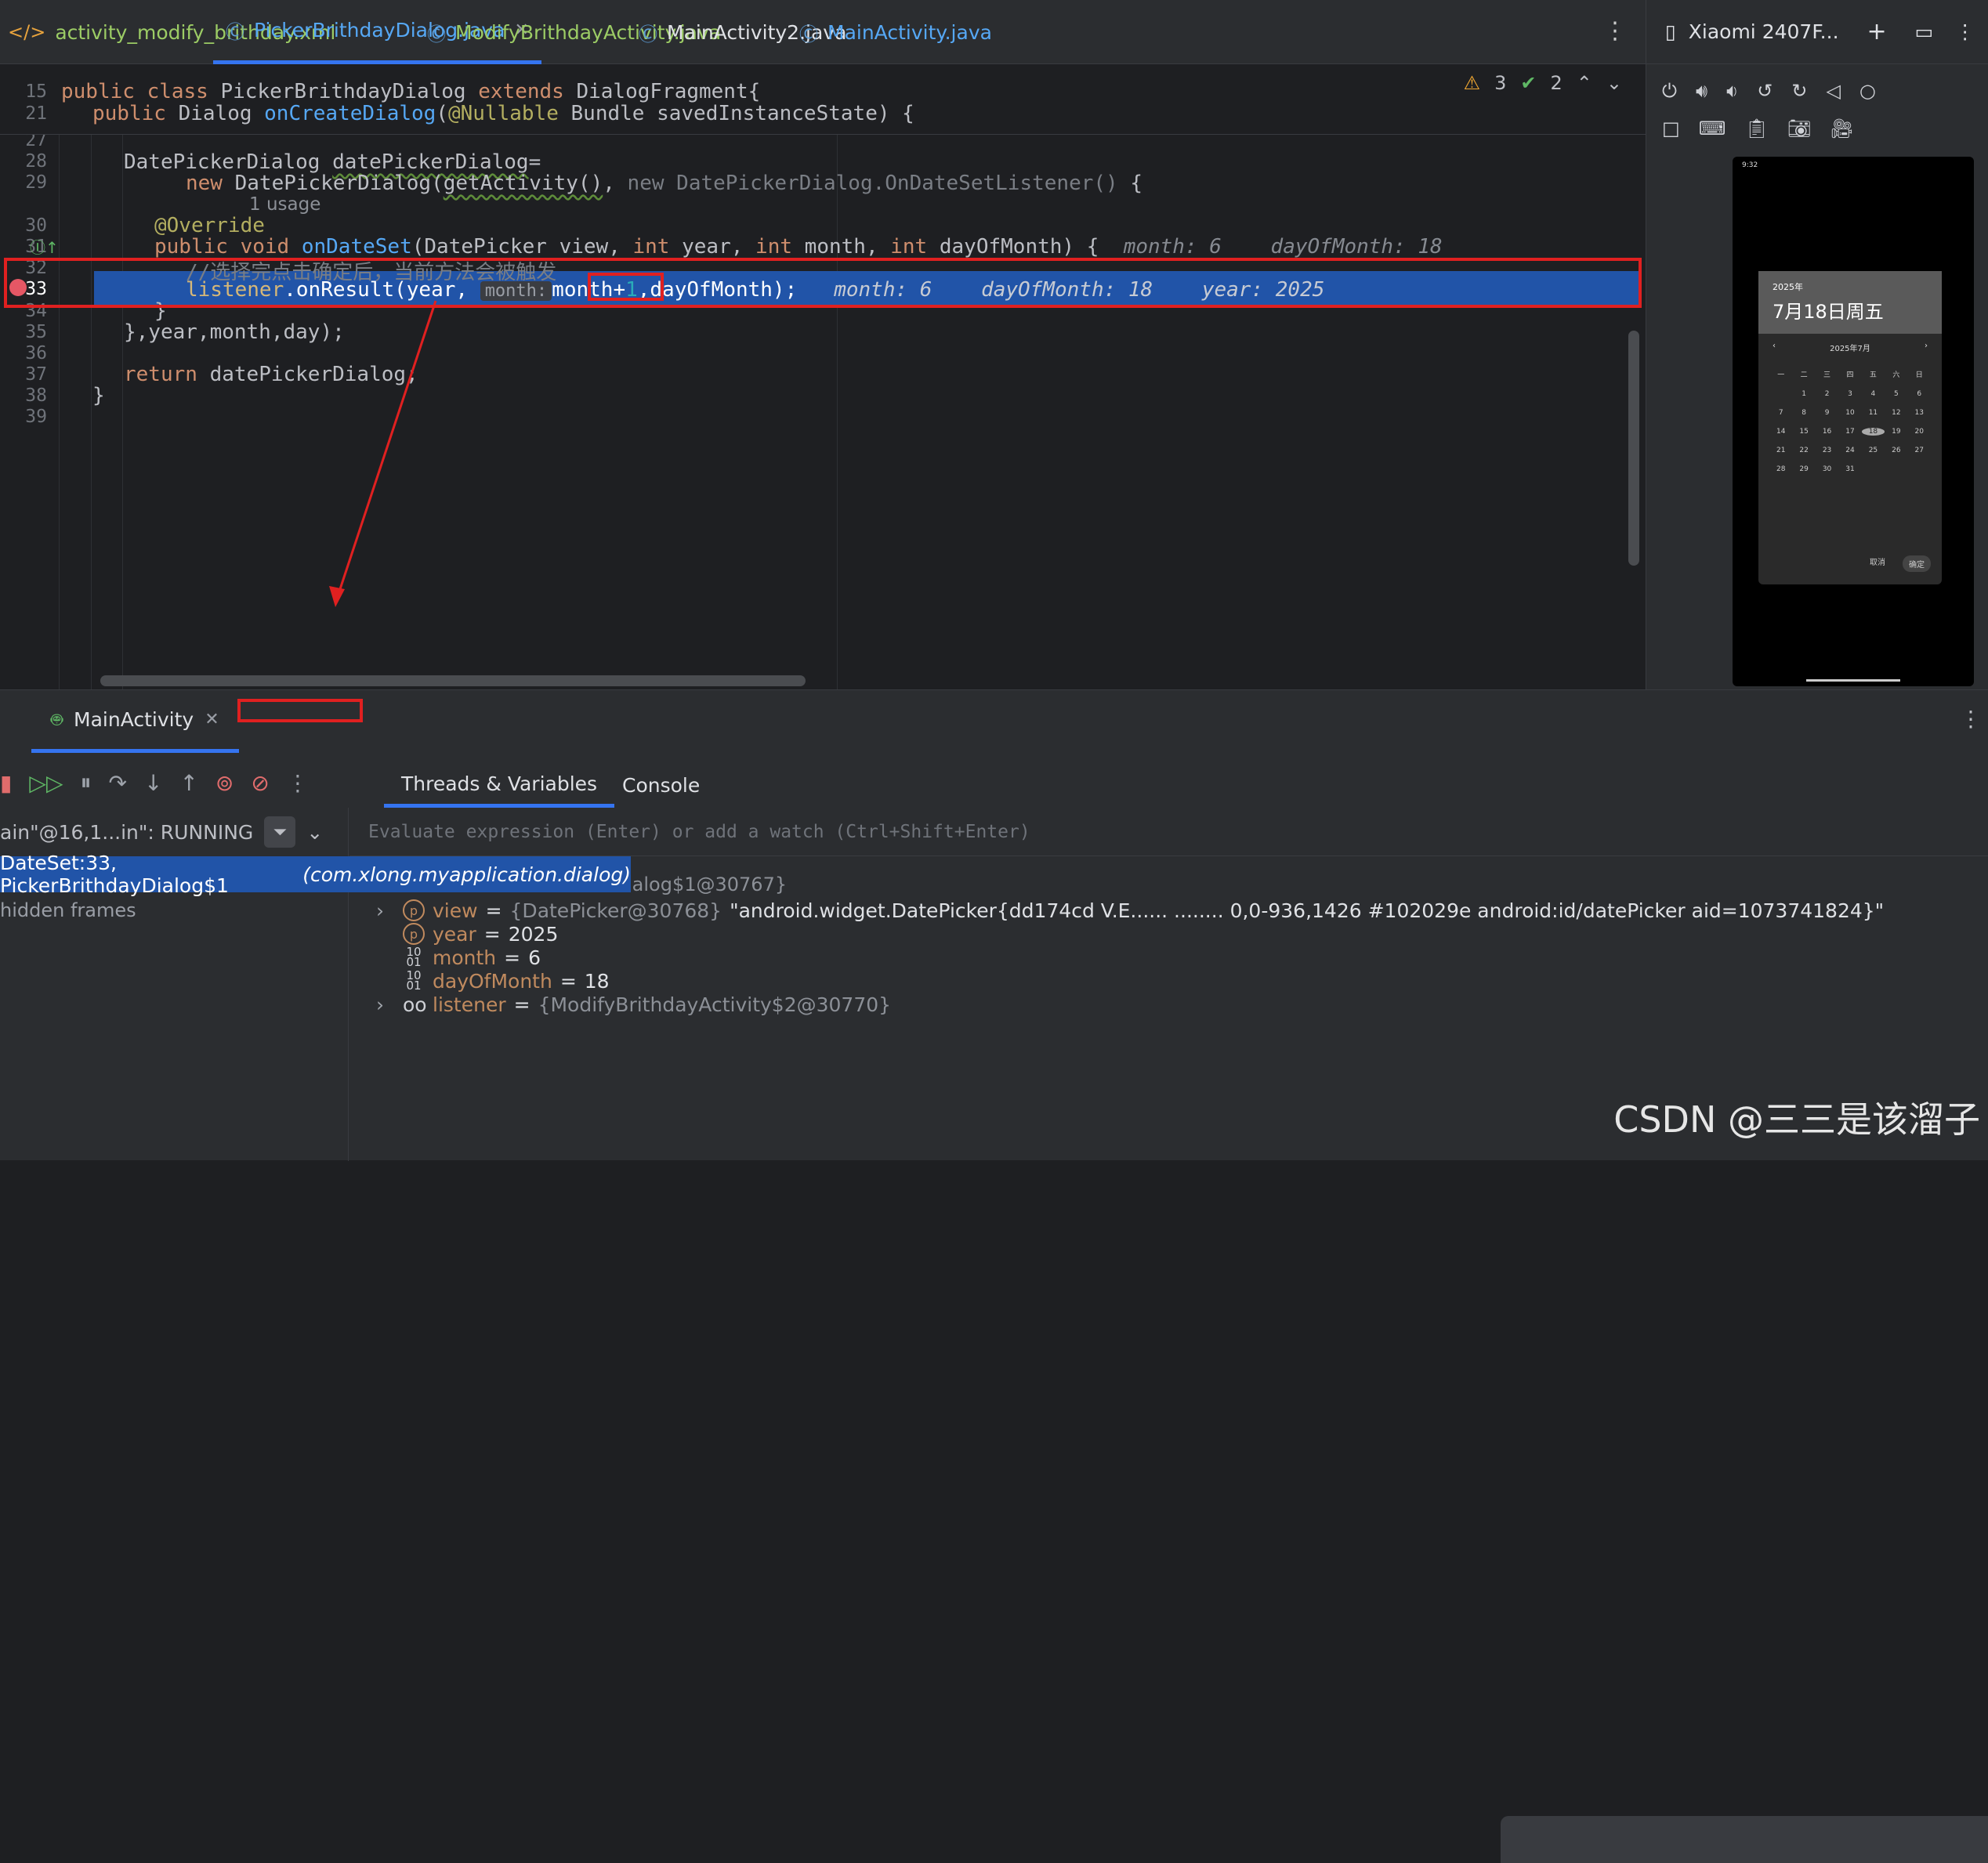 This screenshot has height=1863, width=1988. Describe the element at coordinates (1744, 1839) in the screenshot. I see `notification-popup` at that location.